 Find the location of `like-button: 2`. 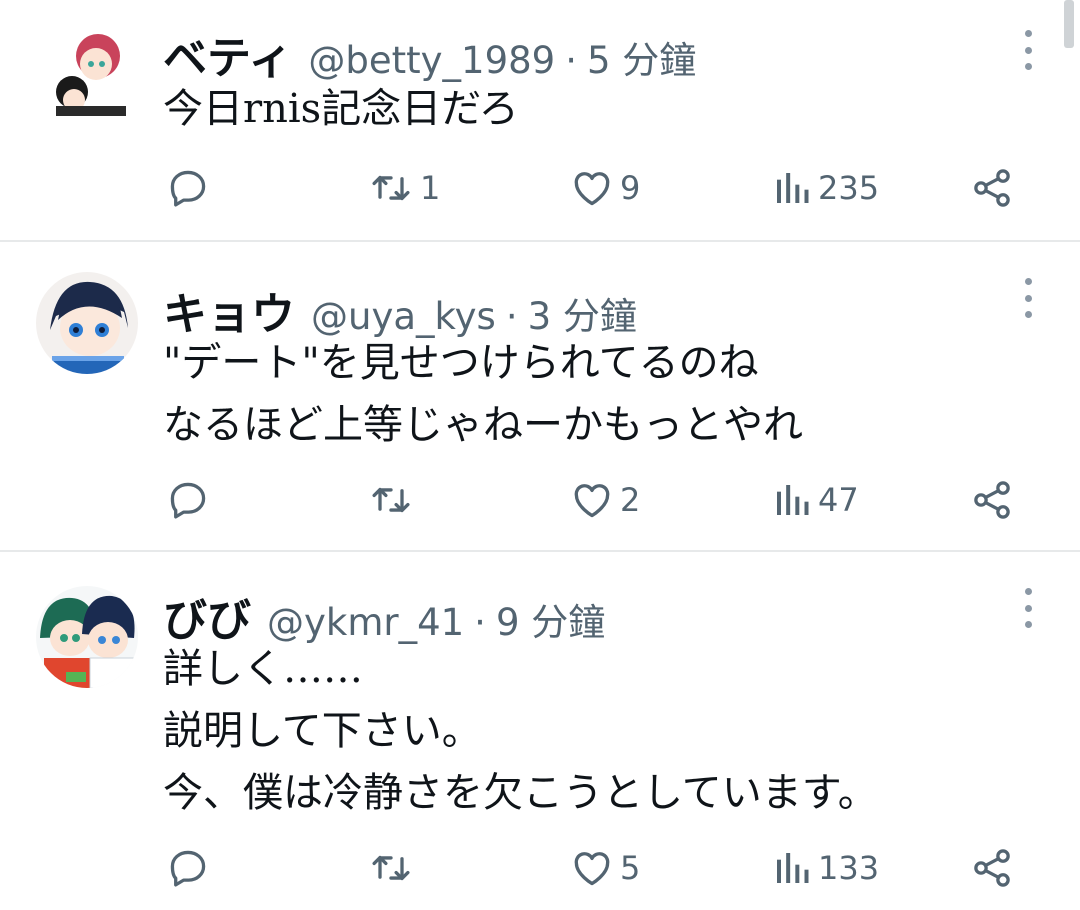

like-button: 2 is located at coordinates (605, 500).